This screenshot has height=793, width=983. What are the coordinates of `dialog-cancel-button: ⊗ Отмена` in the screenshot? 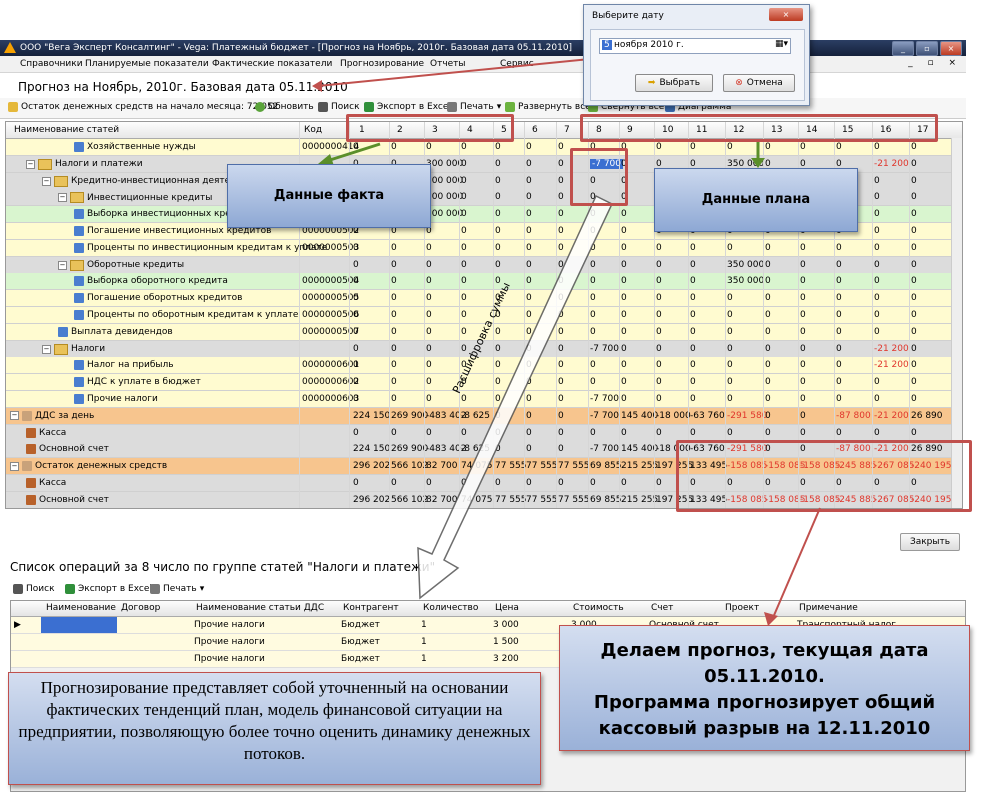 It's located at (759, 83).